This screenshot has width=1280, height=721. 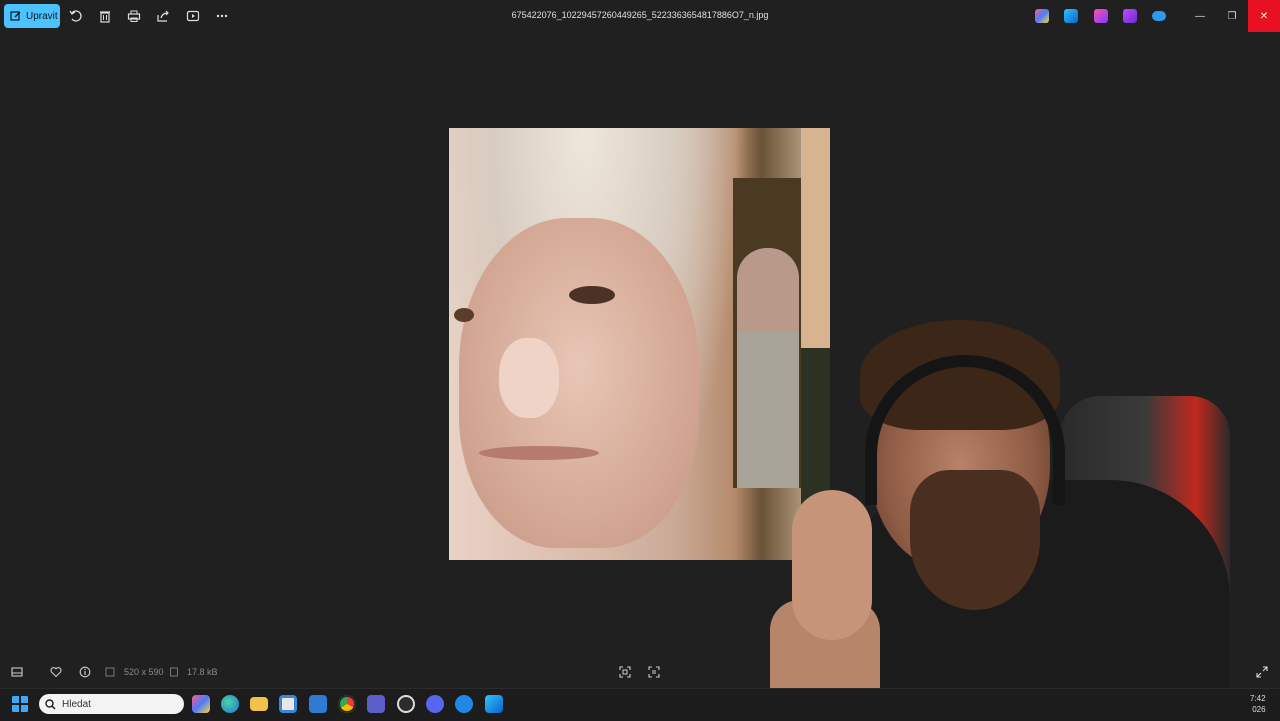 I want to click on photo-editor-icon, so click(x=1071, y=16).